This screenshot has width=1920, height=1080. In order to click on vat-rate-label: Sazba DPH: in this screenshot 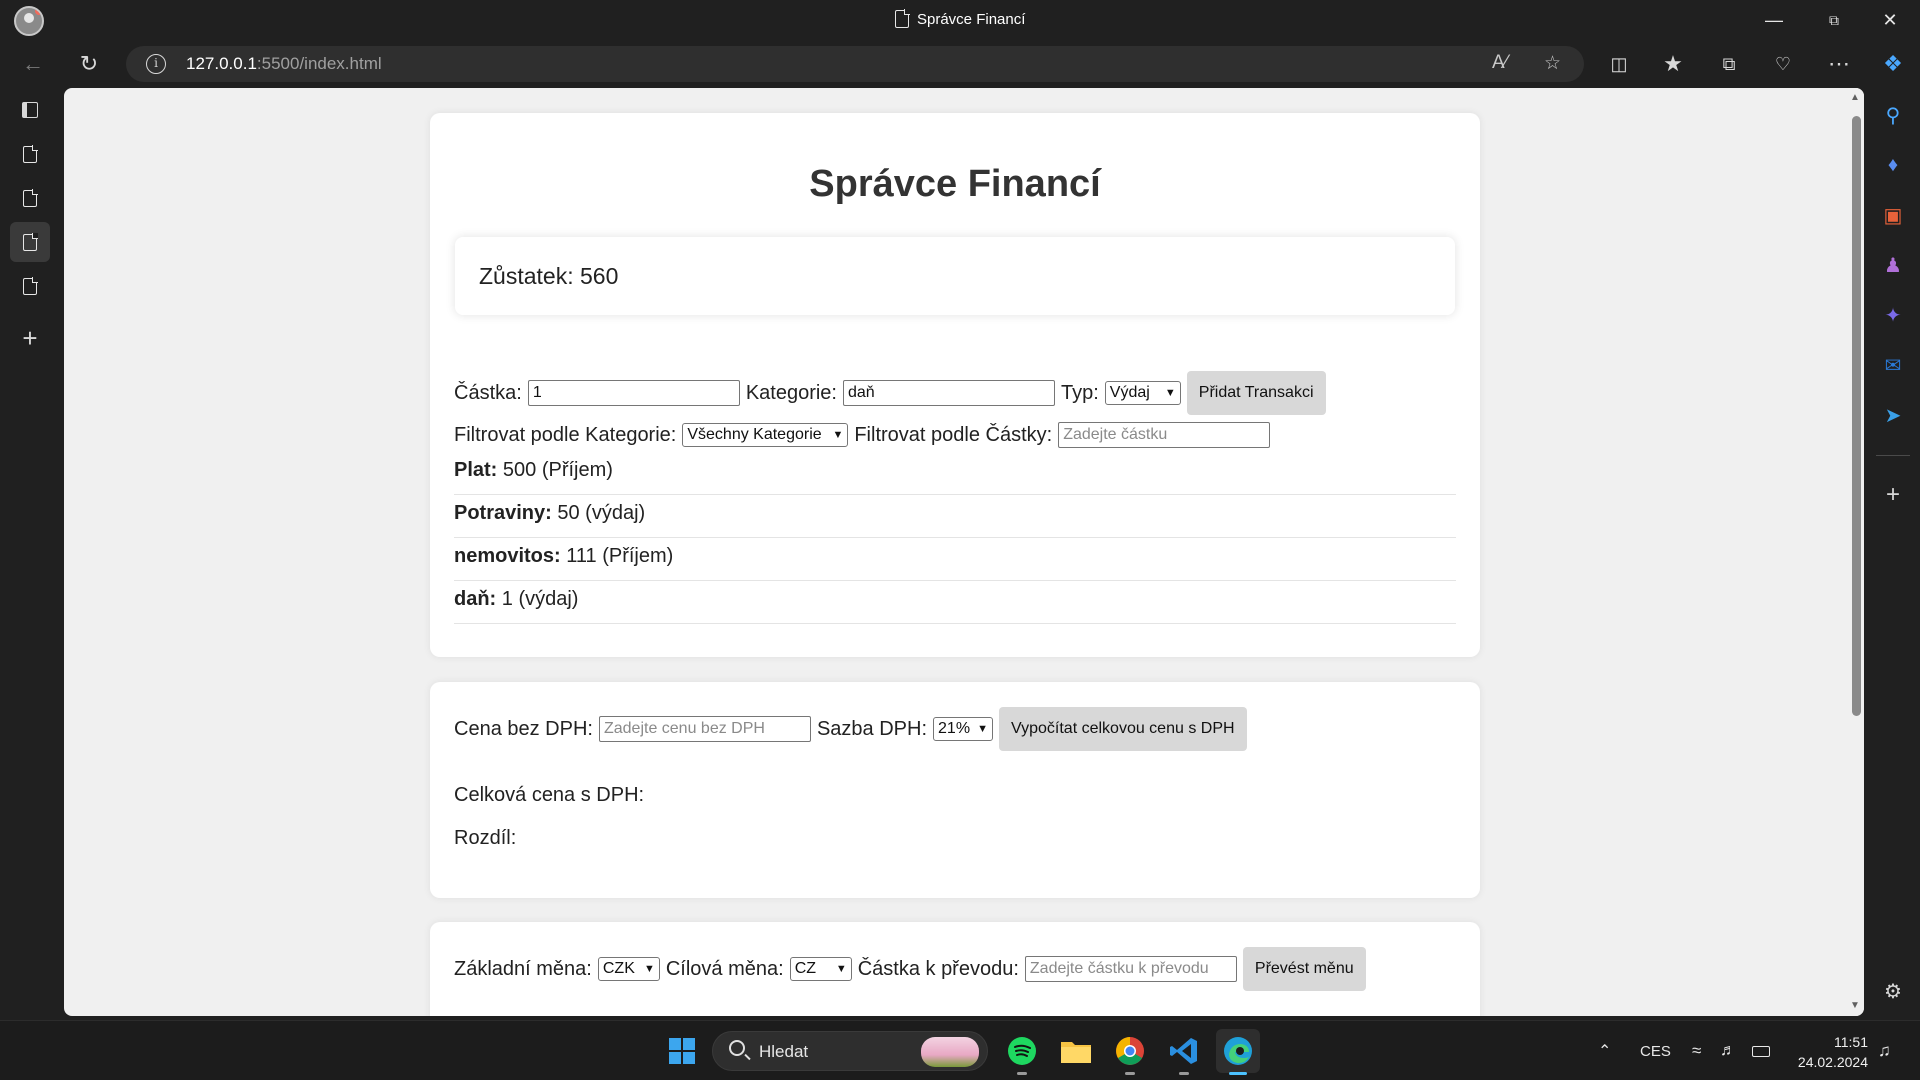, I will do `click(872, 728)`.